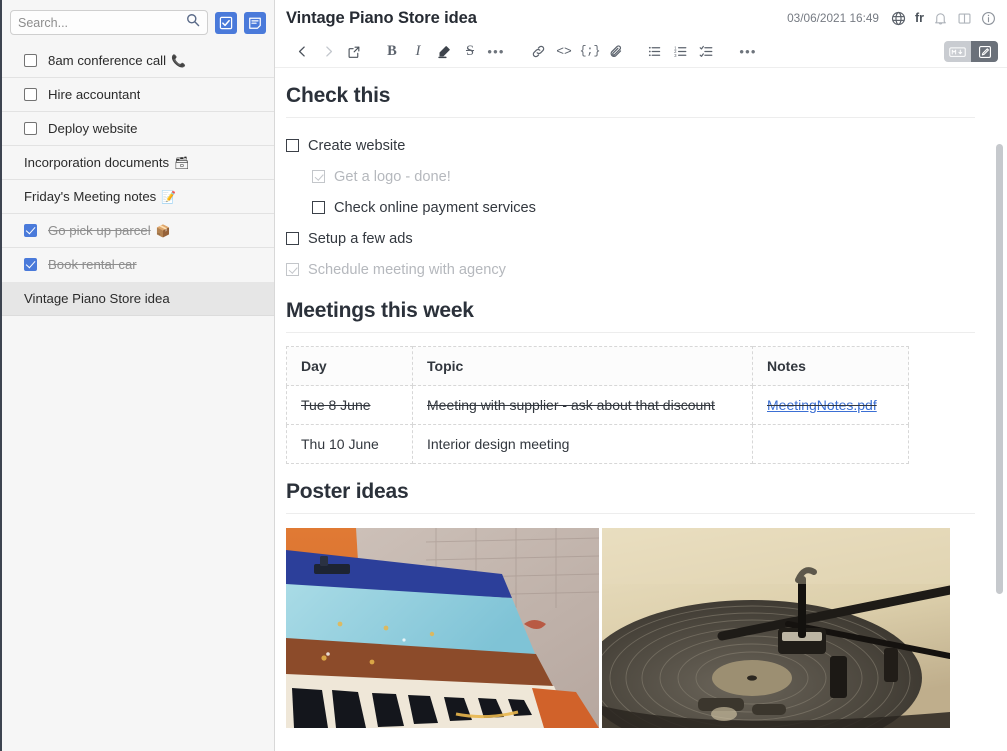  I want to click on card-file-box-icon: 🗃, so click(182, 162).